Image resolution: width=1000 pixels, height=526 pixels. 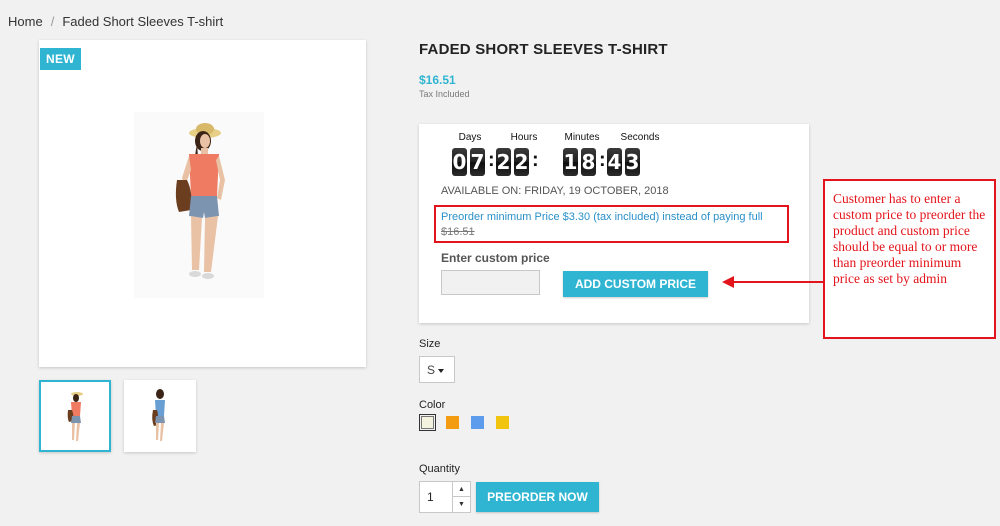 What do you see at coordinates (452, 422) in the screenshot?
I see `color-swatch-orange` at bounding box center [452, 422].